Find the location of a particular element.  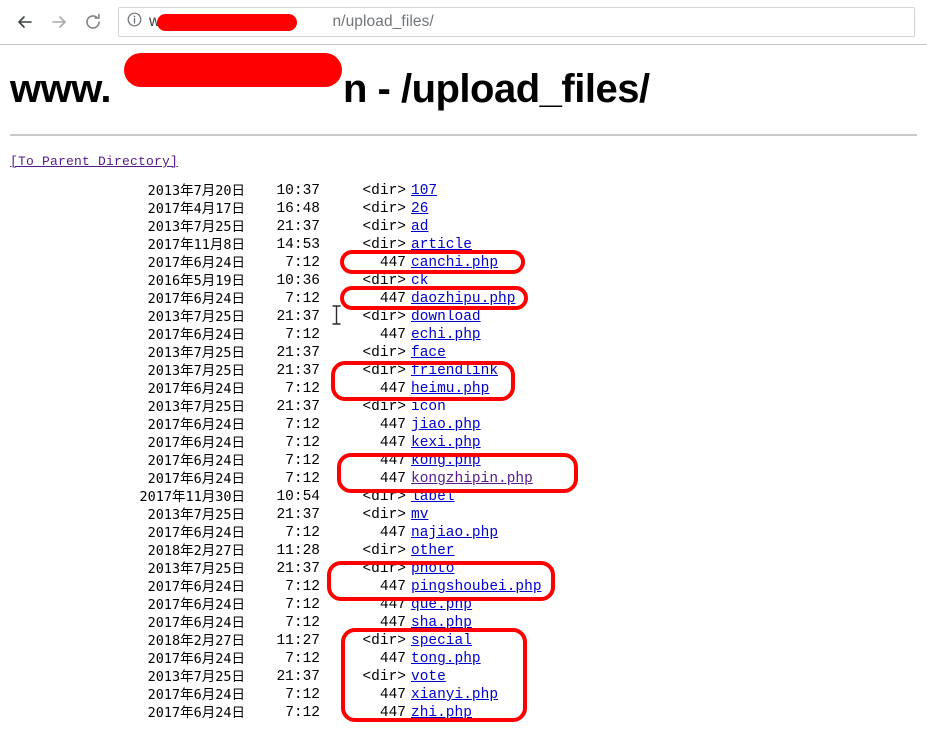

row-name-link: label is located at coordinates (433, 497).